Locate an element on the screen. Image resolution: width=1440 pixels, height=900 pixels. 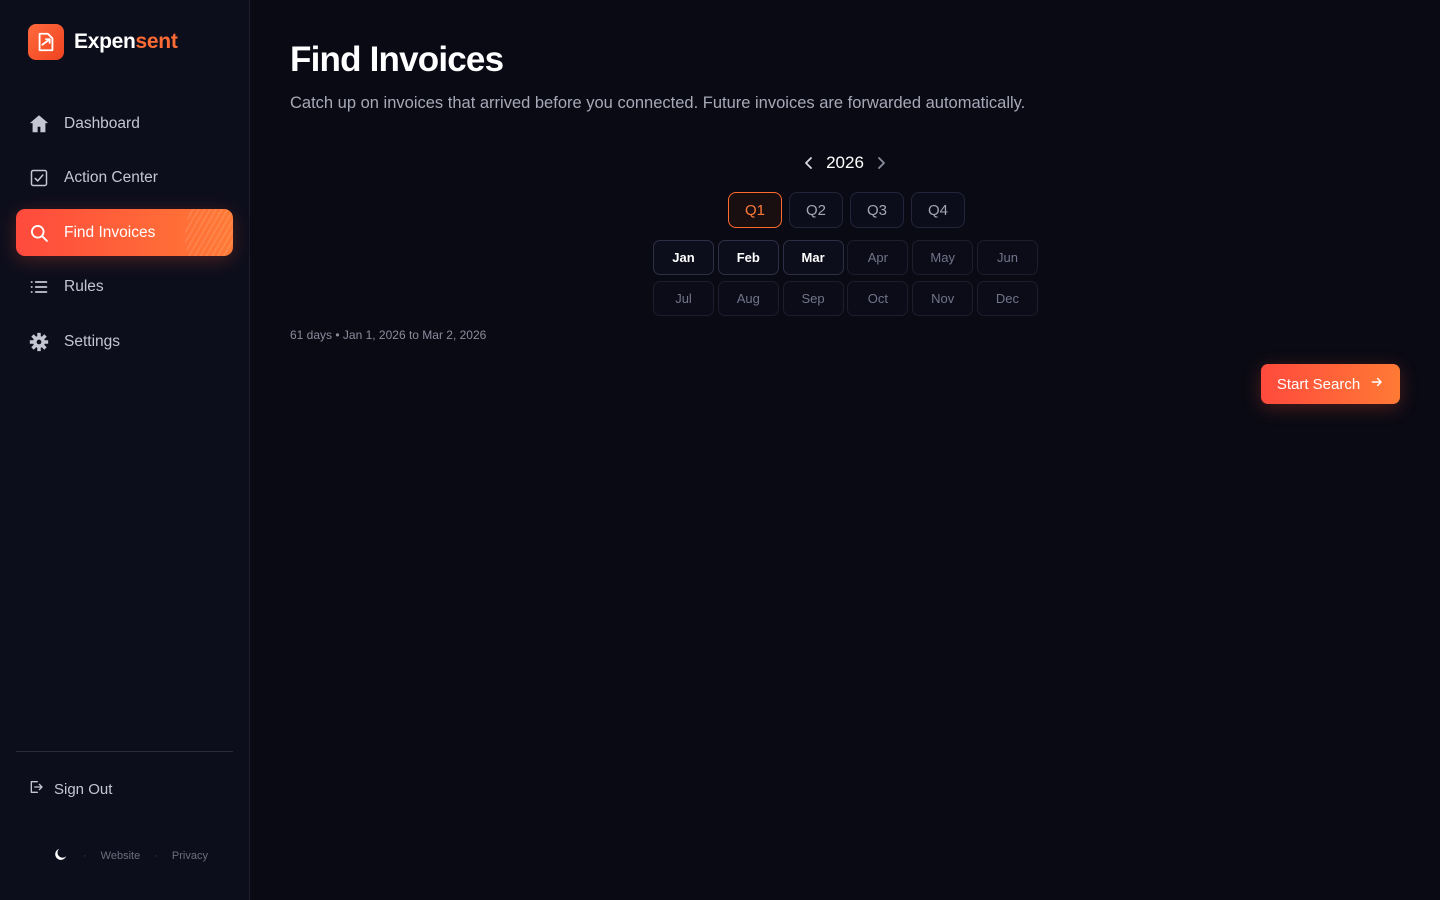
page-title: Find Invoices is located at coordinates (397, 59).